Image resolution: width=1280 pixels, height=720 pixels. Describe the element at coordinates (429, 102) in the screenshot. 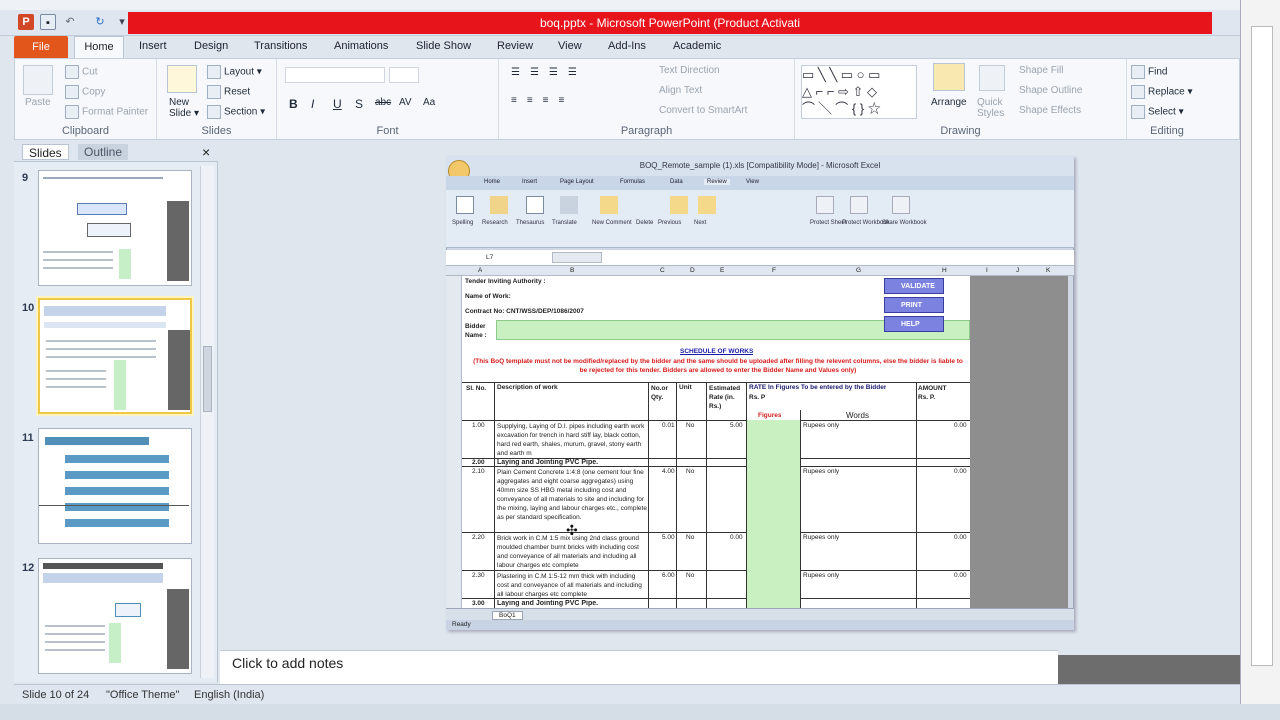

I see `change-case-button: Aa` at that location.